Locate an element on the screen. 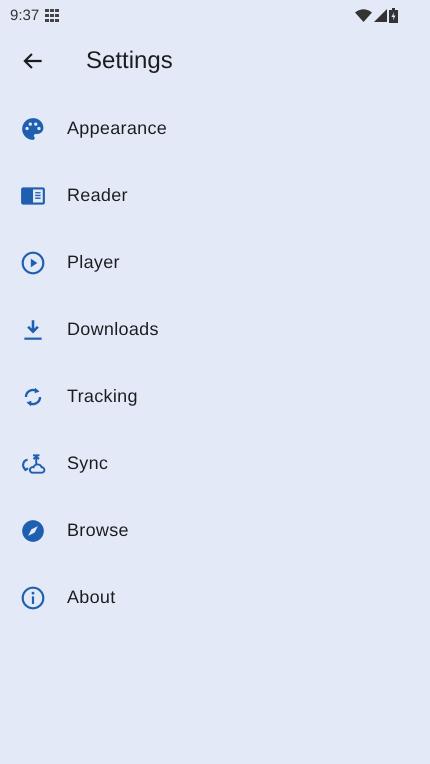 The height and width of the screenshot is (764, 430). compass-icon is located at coordinates (33, 531).